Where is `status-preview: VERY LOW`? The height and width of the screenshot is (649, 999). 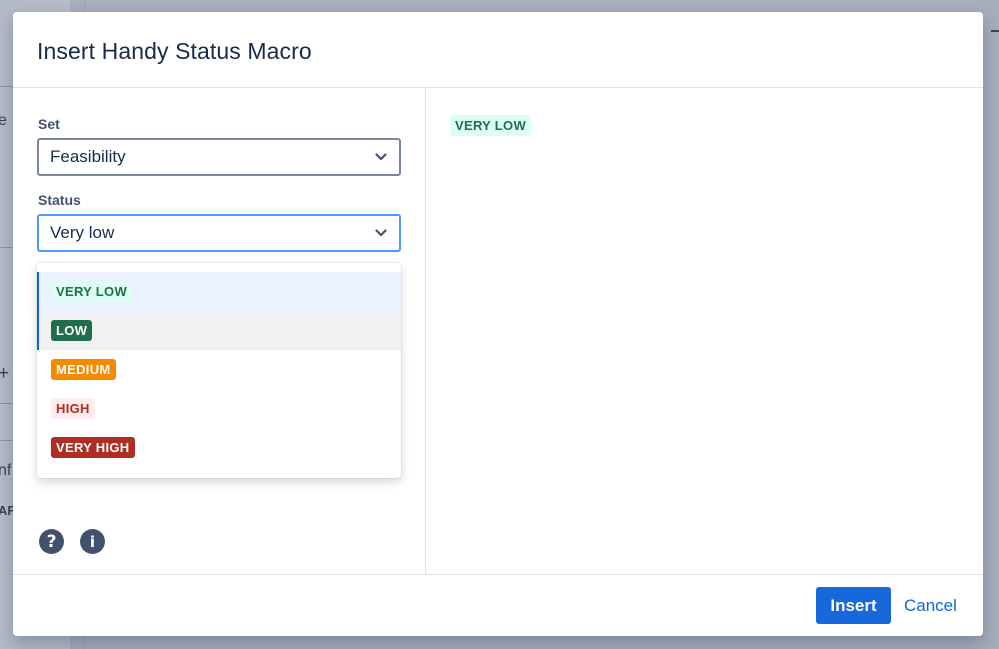 status-preview: VERY LOW is located at coordinates (491, 125).